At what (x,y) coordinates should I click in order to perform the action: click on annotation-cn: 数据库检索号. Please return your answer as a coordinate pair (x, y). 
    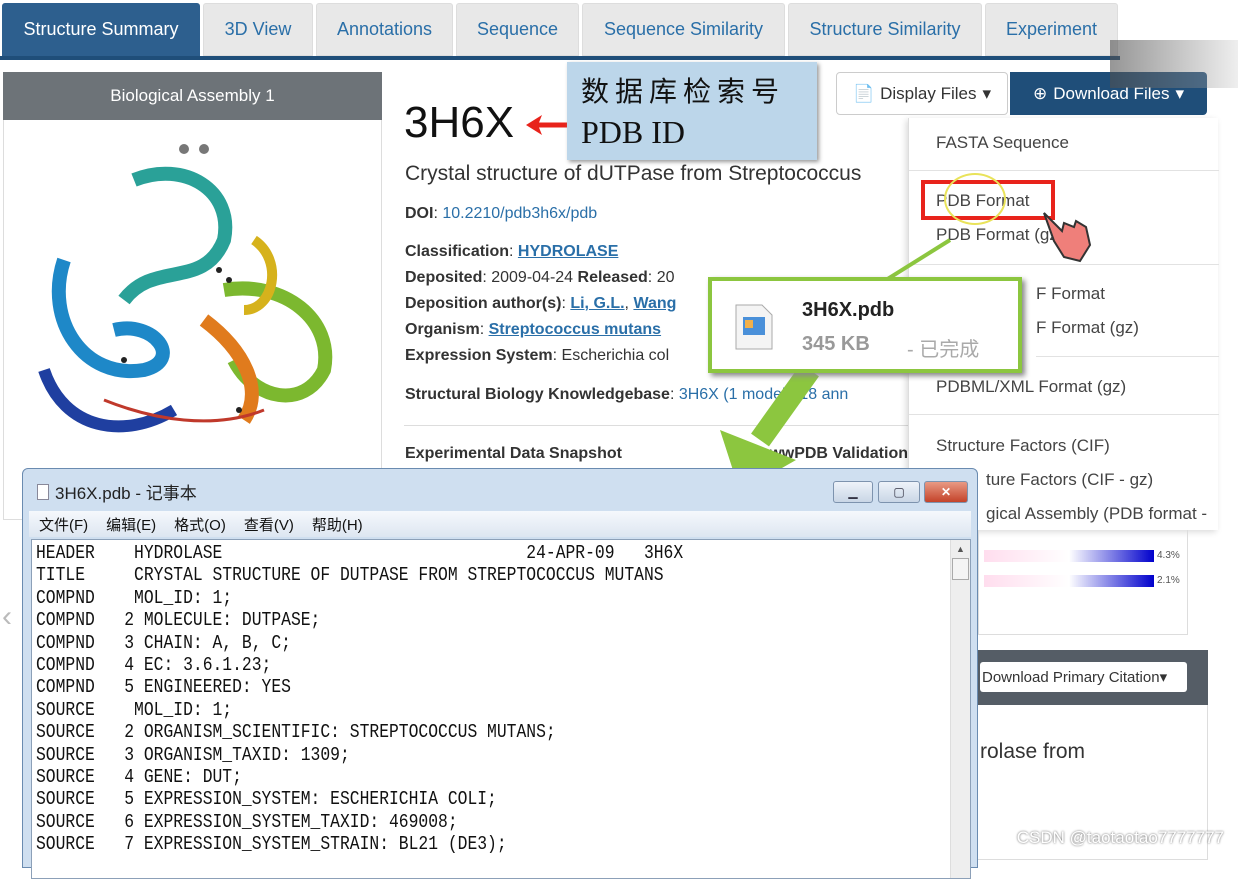
    Looking at the image, I should click on (683, 91).